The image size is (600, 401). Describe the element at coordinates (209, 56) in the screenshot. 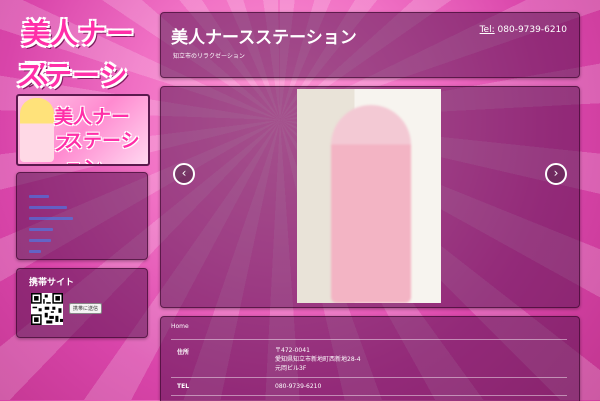

I see `site-subtitle: 知立市のリラクゼーション` at that location.